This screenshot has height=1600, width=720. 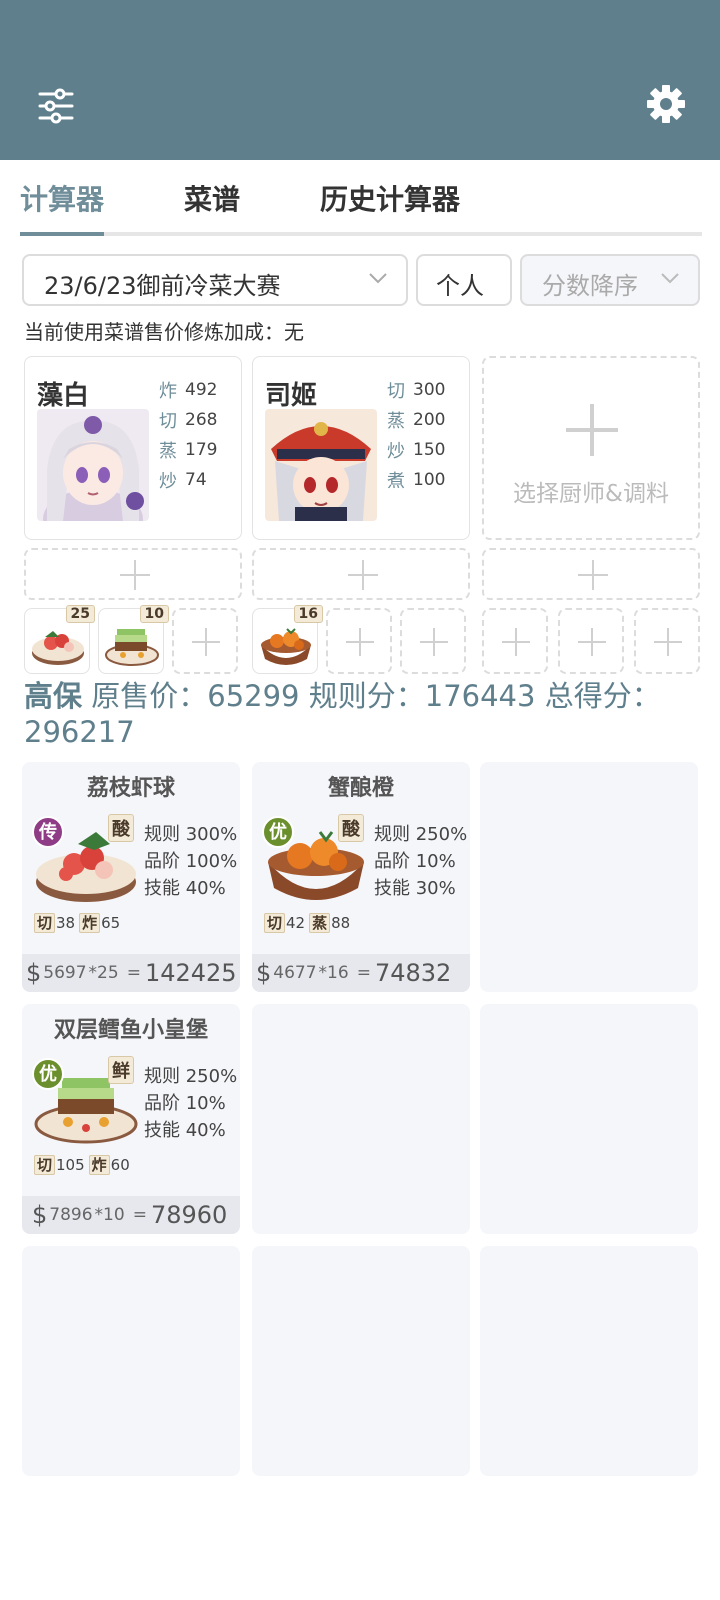 What do you see at coordinates (360, 788) in the screenshot?
I see `dish-name: 蟹酿橙` at bounding box center [360, 788].